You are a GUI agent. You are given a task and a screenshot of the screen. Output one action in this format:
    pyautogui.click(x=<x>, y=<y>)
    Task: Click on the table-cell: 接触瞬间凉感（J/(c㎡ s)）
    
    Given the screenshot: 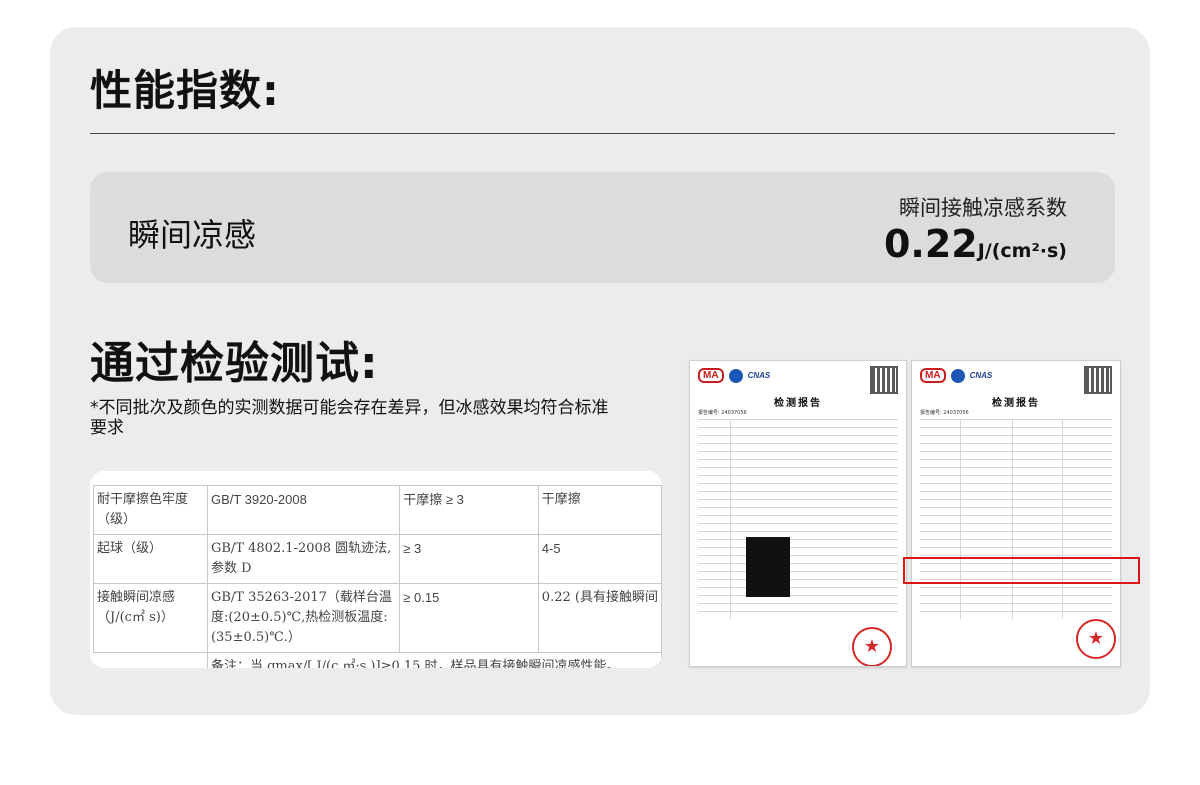 What is the action you would take?
    pyautogui.click(x=150, y=618)
    